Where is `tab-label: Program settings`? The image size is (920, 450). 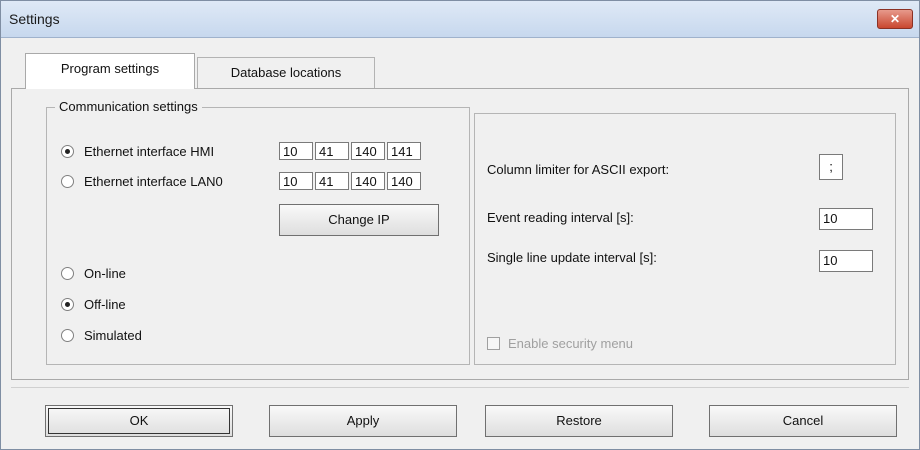 tab-label: Program settings is located at coordinates (110, 68).